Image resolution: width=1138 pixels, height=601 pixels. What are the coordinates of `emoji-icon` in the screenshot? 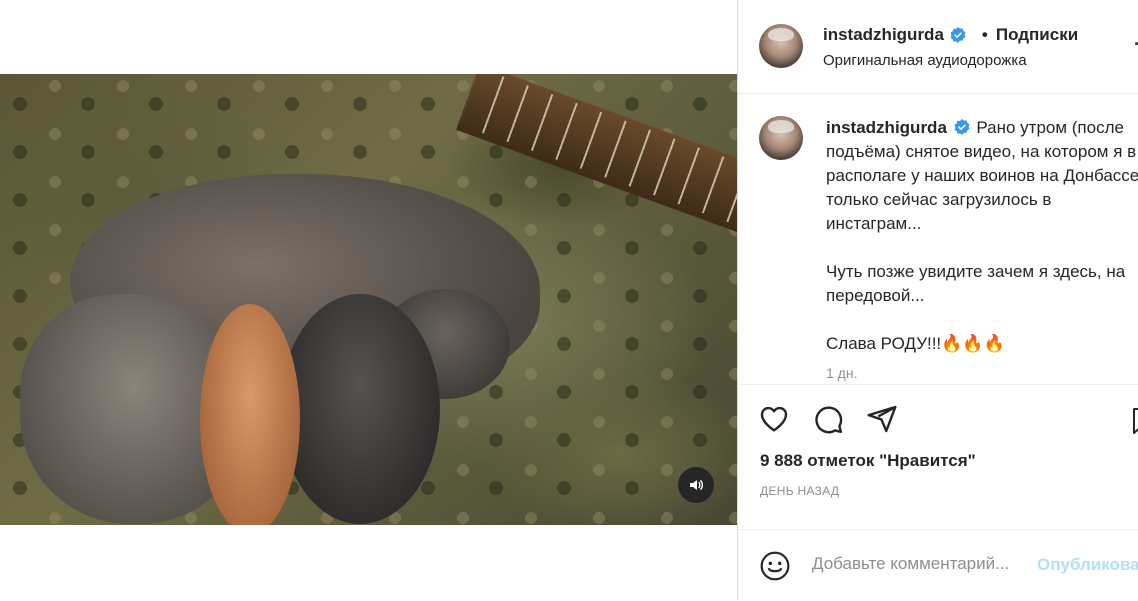 It's located at (775, 566).